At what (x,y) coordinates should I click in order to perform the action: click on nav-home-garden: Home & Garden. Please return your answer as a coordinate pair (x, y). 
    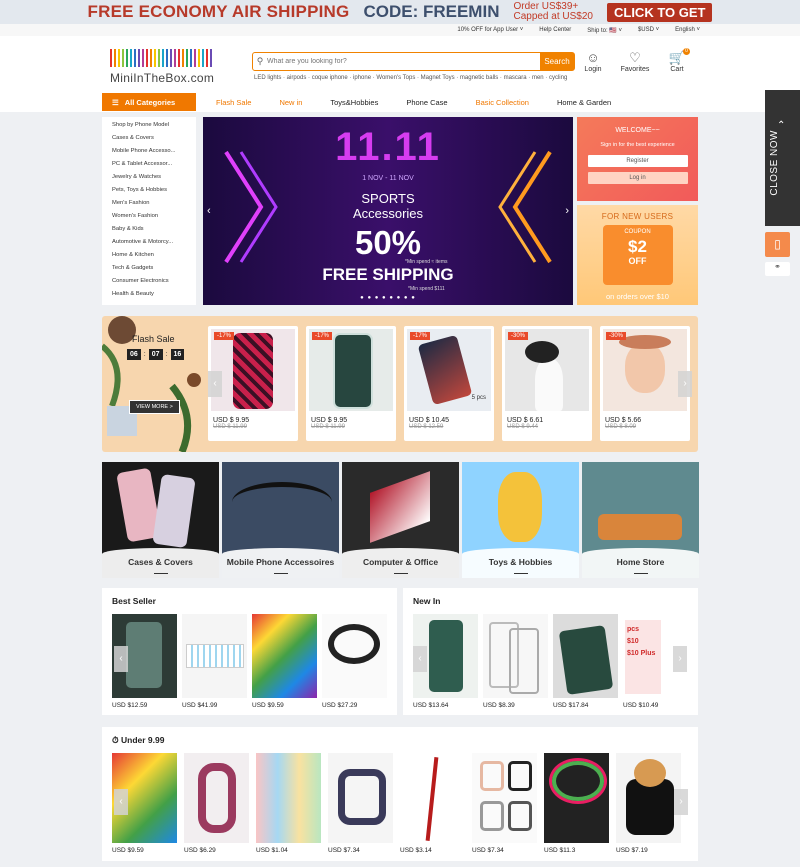
    Looking at the image, I should click on (584, 102).